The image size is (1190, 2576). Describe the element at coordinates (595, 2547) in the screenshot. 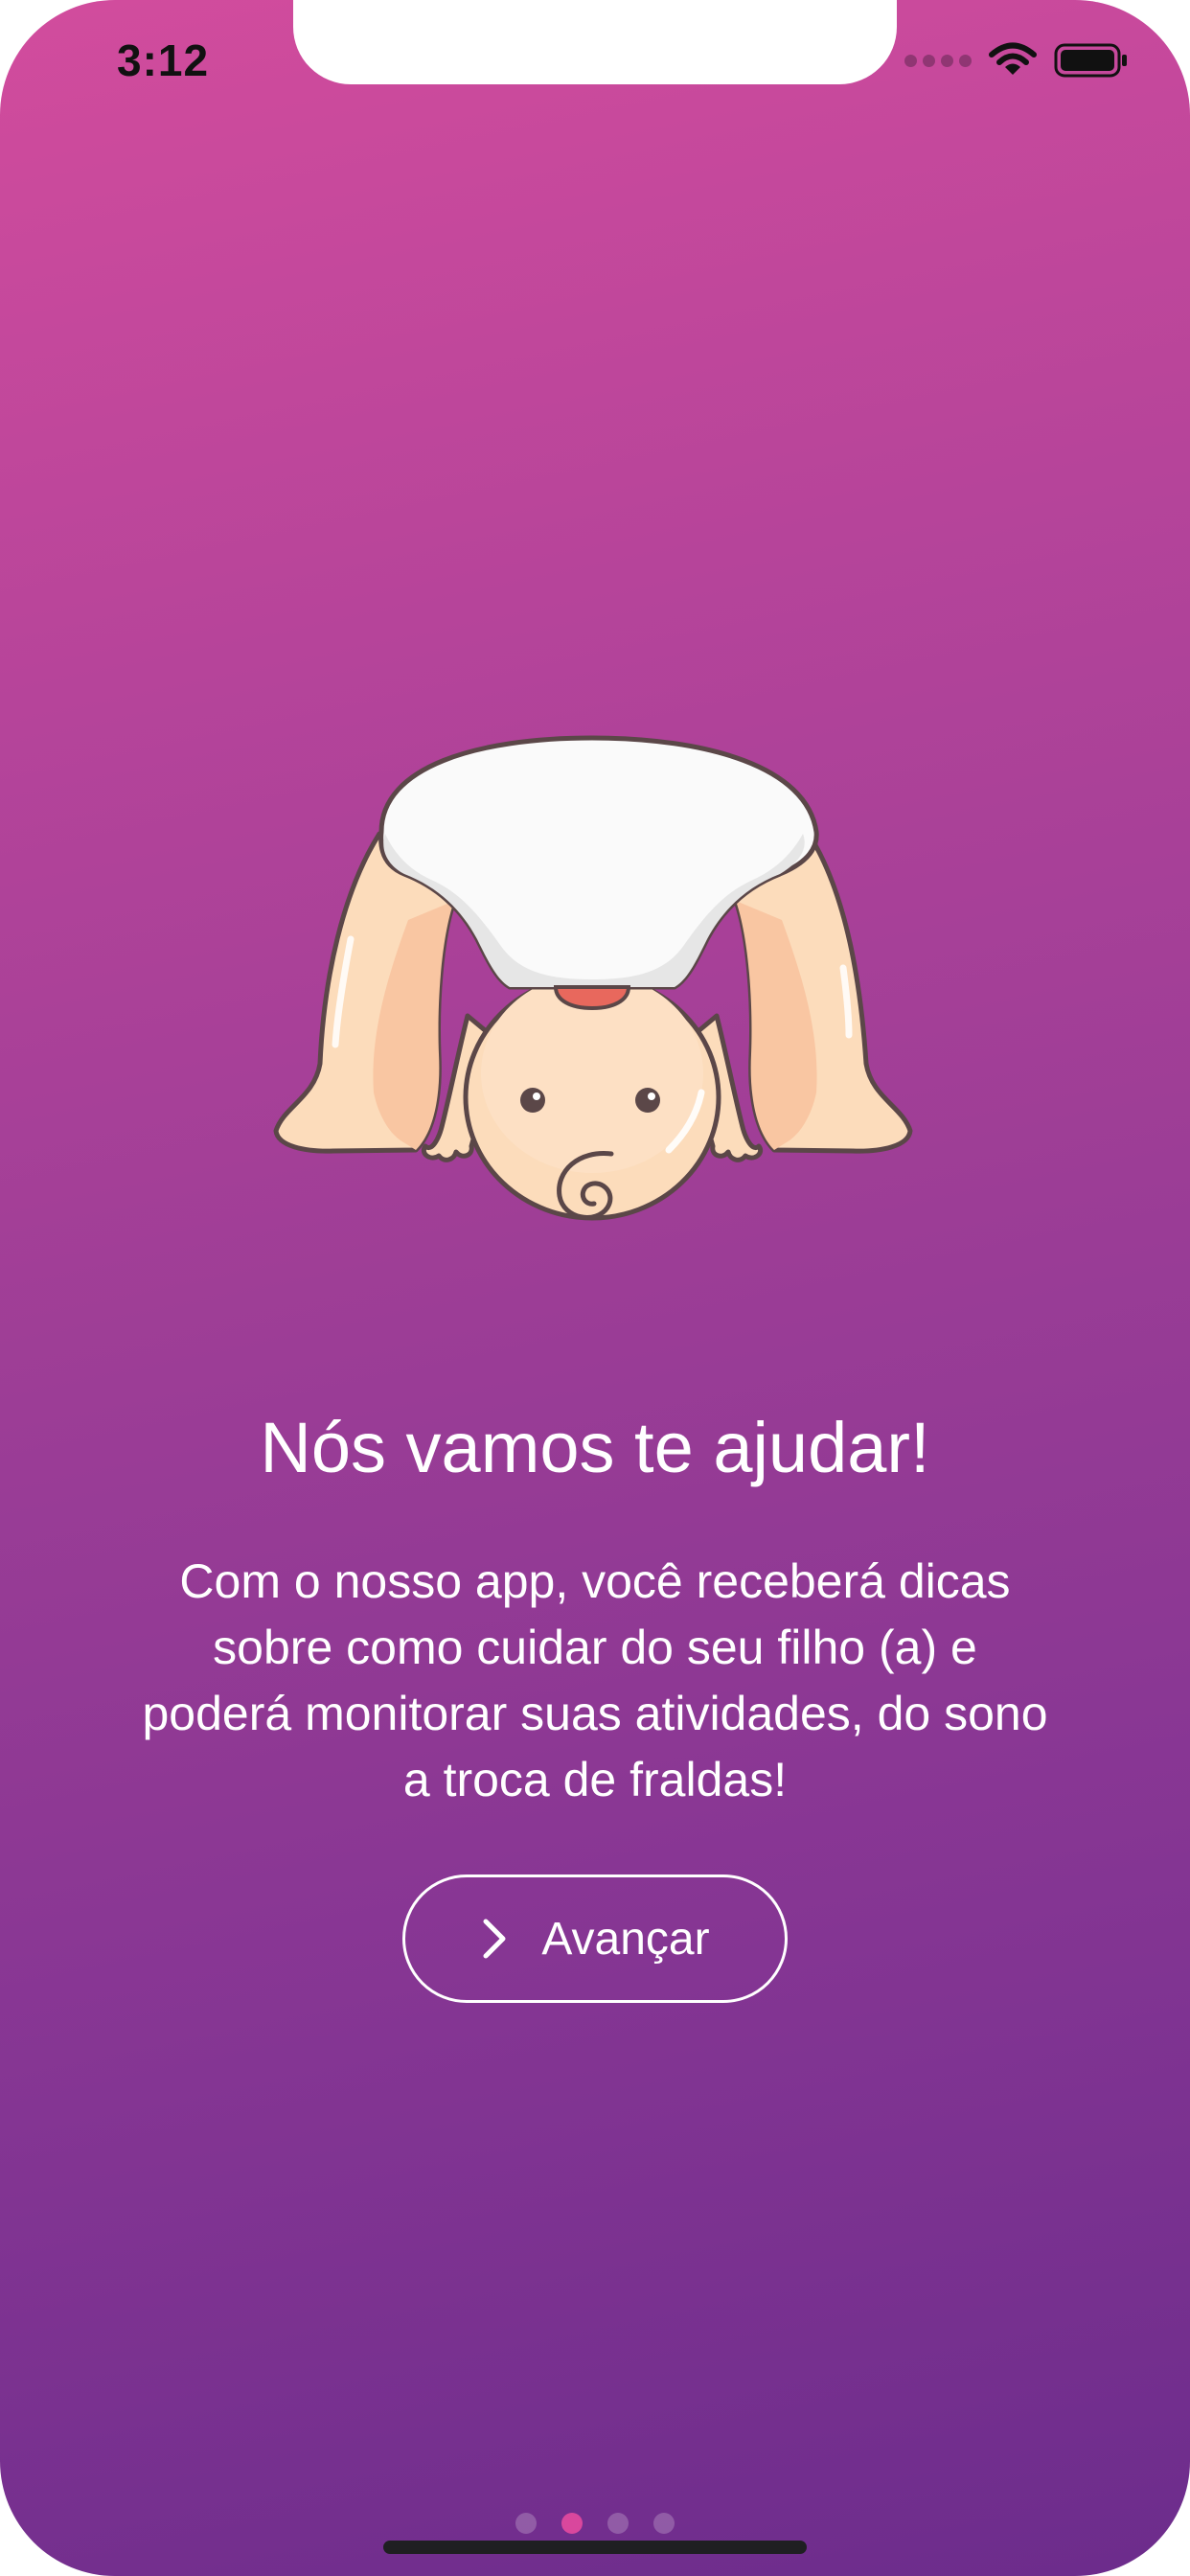

I see `home-indicator` at that location.